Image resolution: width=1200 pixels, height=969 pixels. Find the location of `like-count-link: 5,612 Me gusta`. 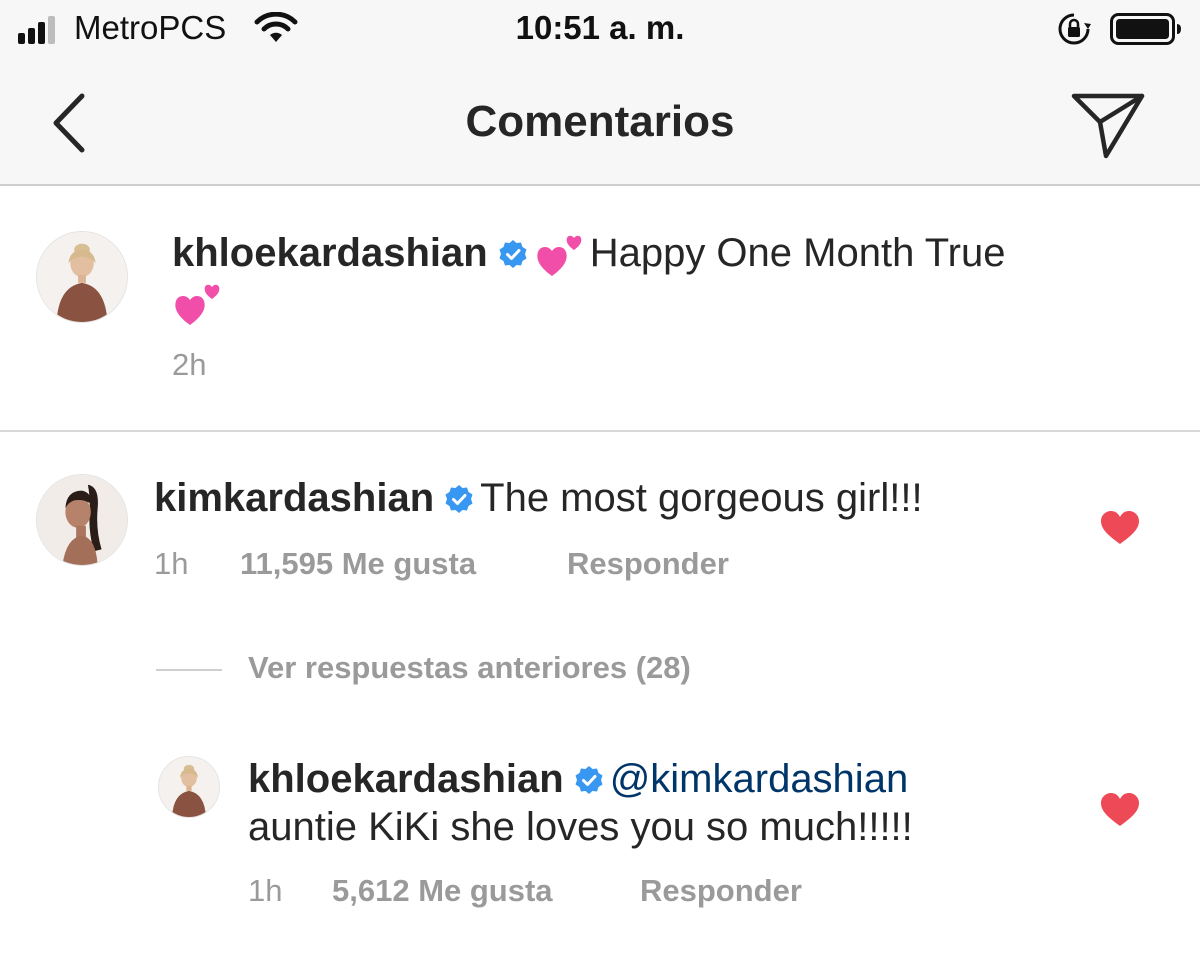

like-count-link: 5,612 Me gusta is located at coordinates (442, 891).